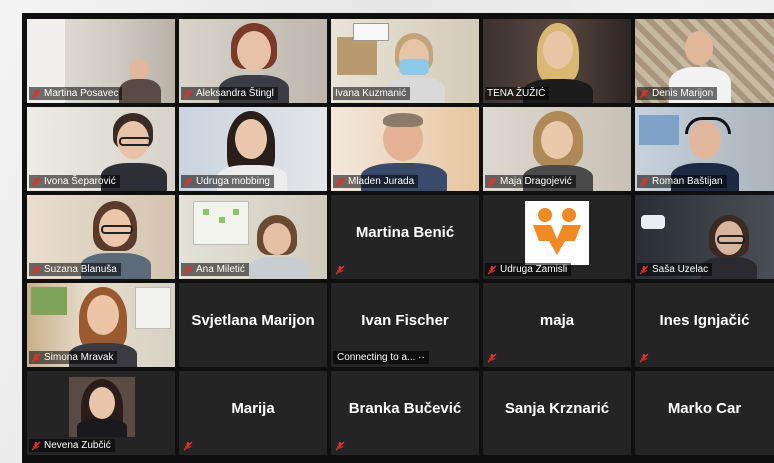  I want to click on participant-tile-video-off: maja, so click(557, 325).